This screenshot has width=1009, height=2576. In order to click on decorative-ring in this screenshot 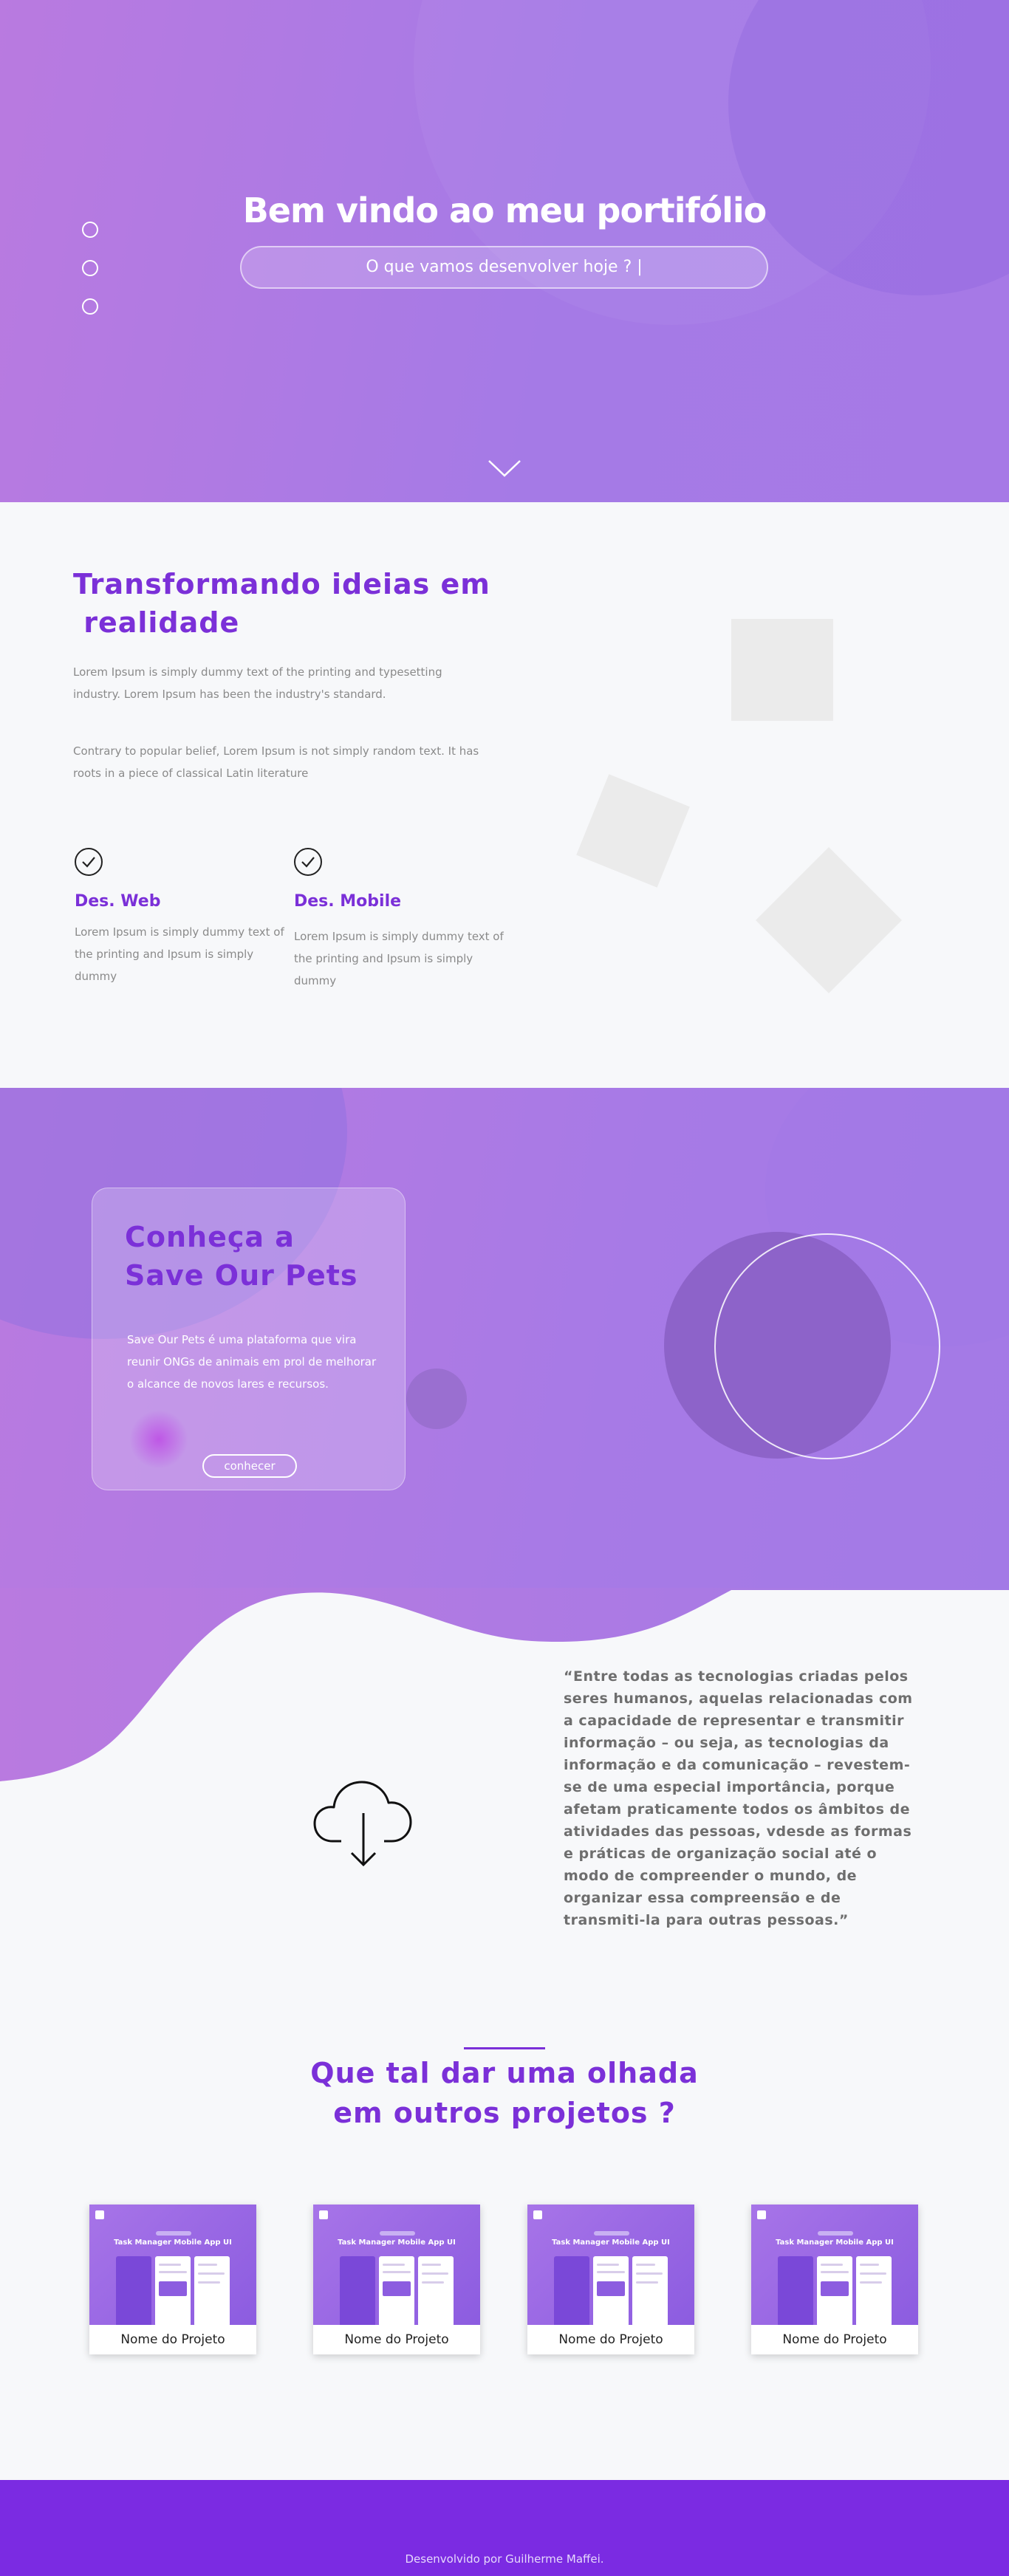, I will do `click(827, 1346)`.